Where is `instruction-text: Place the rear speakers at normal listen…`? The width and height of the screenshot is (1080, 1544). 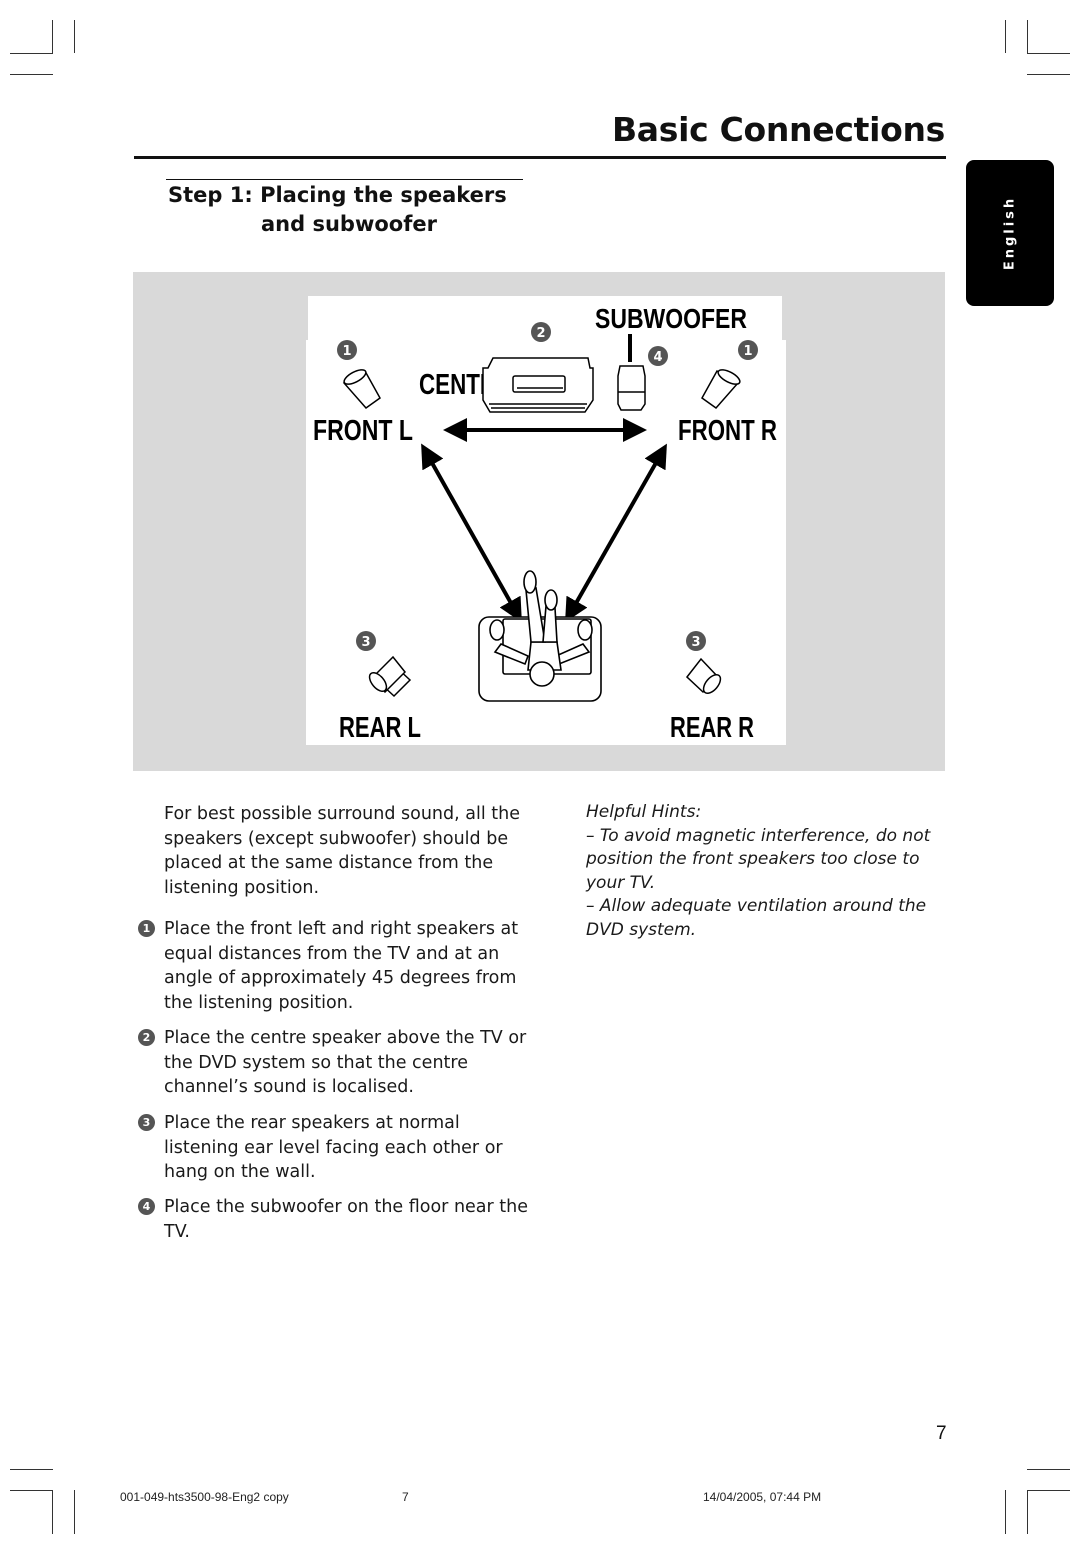 instruction-text: Place the rear speakers at normal listen… is located at coordinates (333, 1148).